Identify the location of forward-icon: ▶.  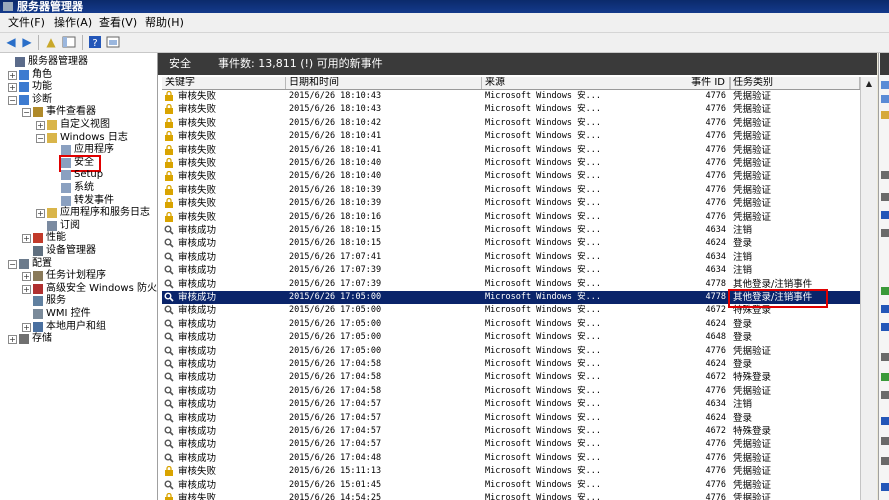
(27, 42).